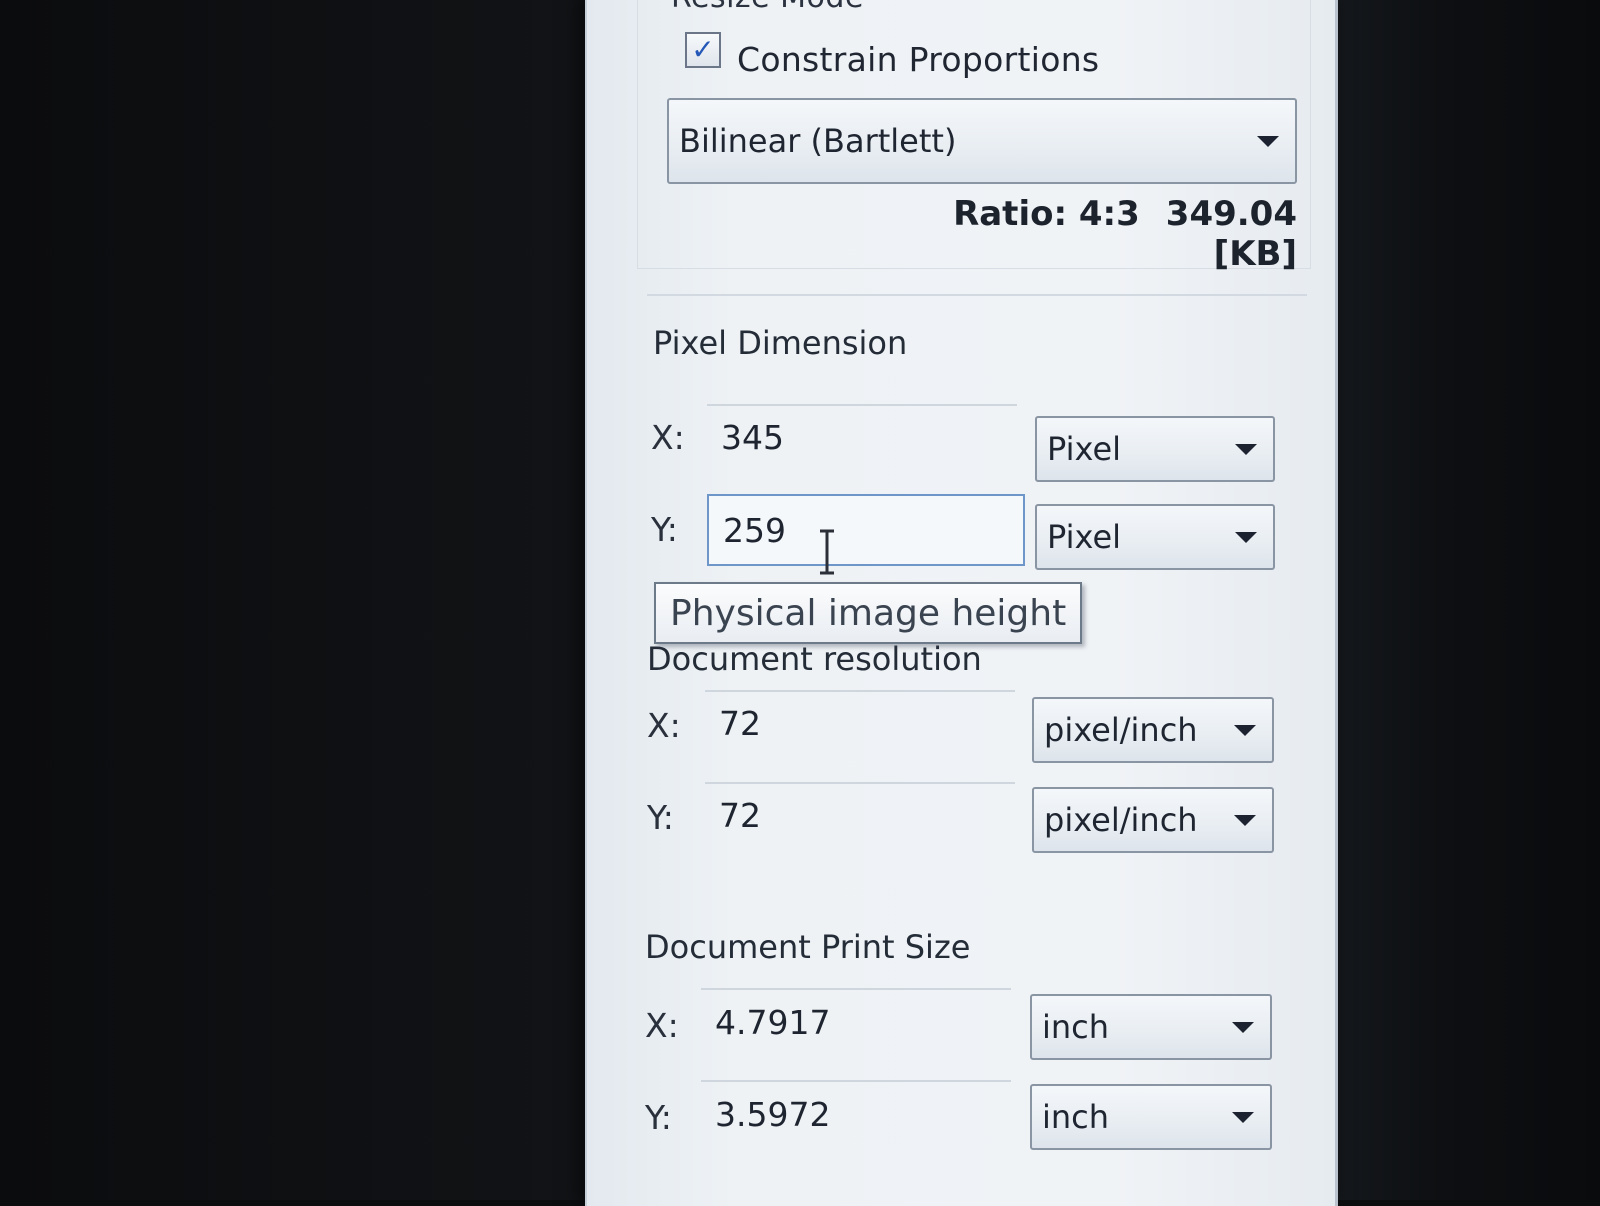 This screenshot has height=1206, width=1600. What do you see at coordinates (1231, 234) in the screenshot?
I see `file-size-value: 349.04 [KB]` at bounding box center [1231, 234].